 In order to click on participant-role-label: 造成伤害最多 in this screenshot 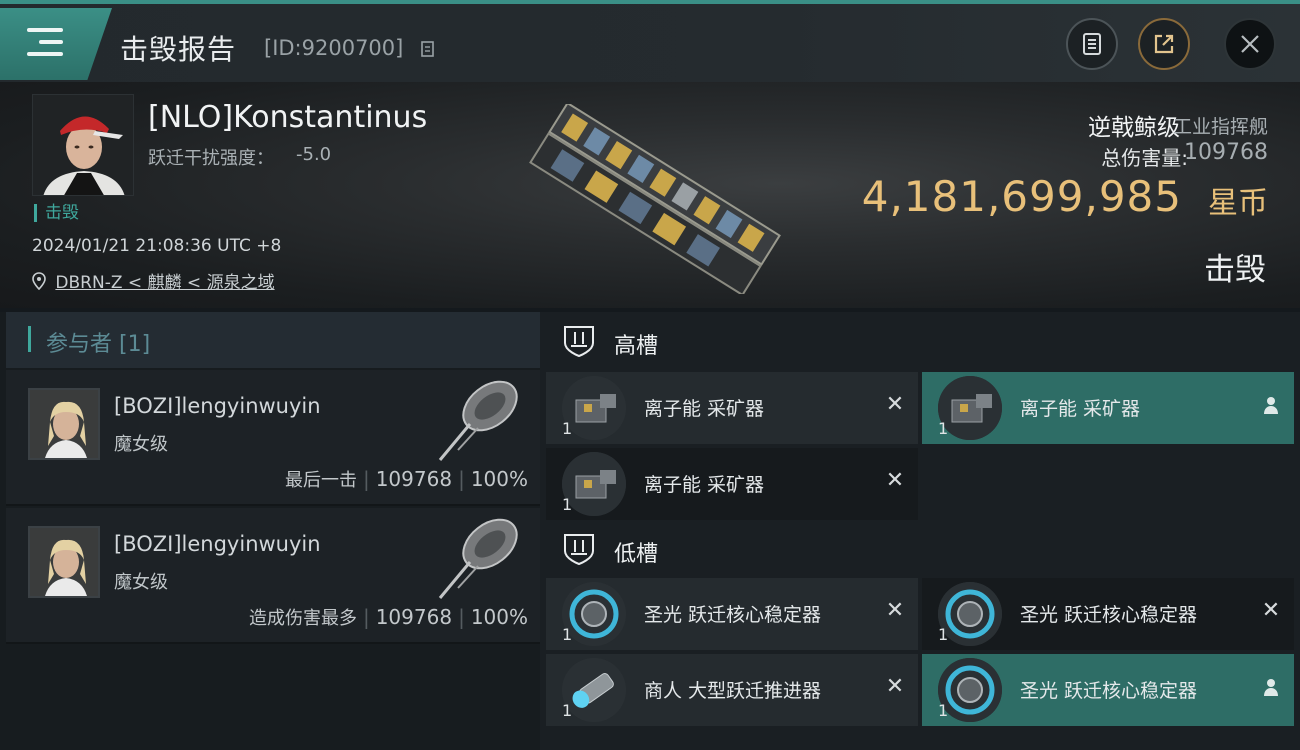, I will do `click(302, 618)`.